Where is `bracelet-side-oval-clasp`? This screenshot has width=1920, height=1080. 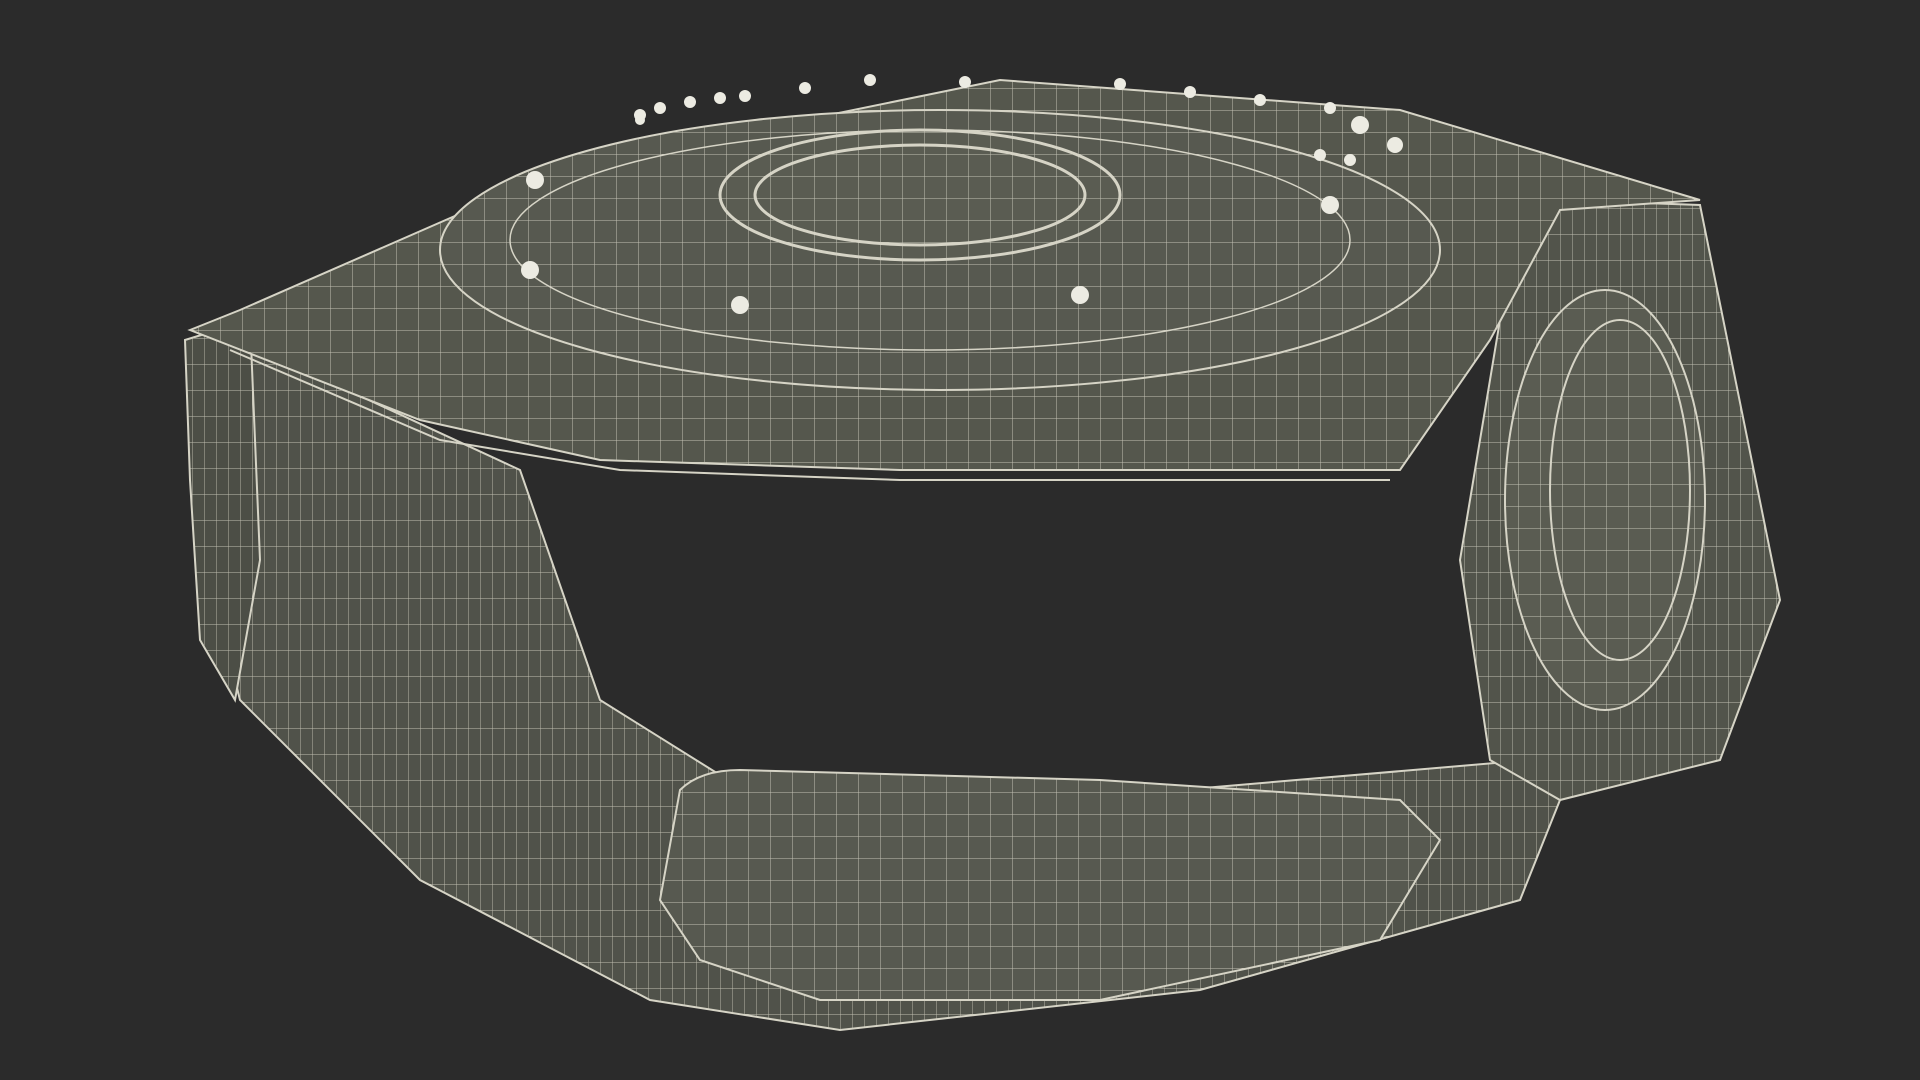 bracelet-side-oval-clasp is located at coordinates (1605, 500).